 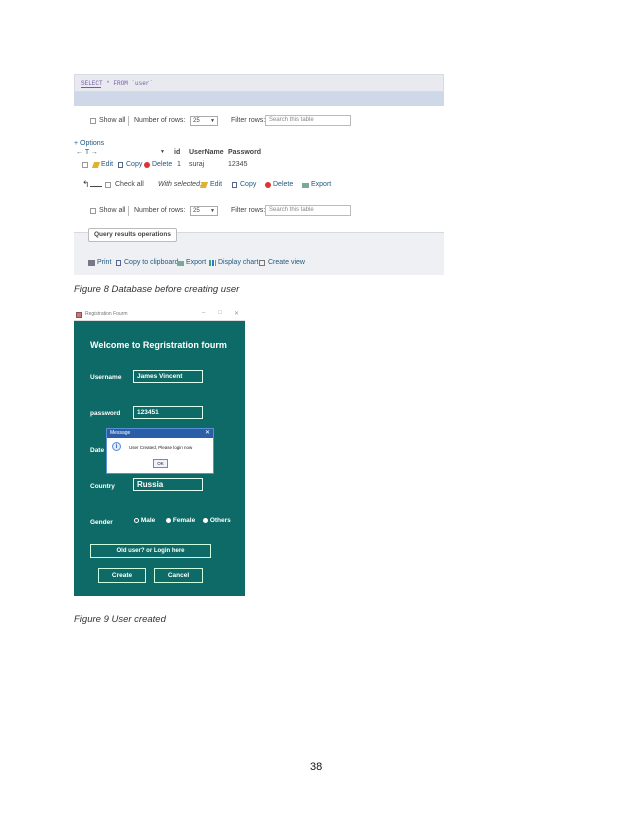 What do you see at coordinates (238, 164) in the screenshot?
I see `cell-password: 12345` at bounding box center [238, 164].